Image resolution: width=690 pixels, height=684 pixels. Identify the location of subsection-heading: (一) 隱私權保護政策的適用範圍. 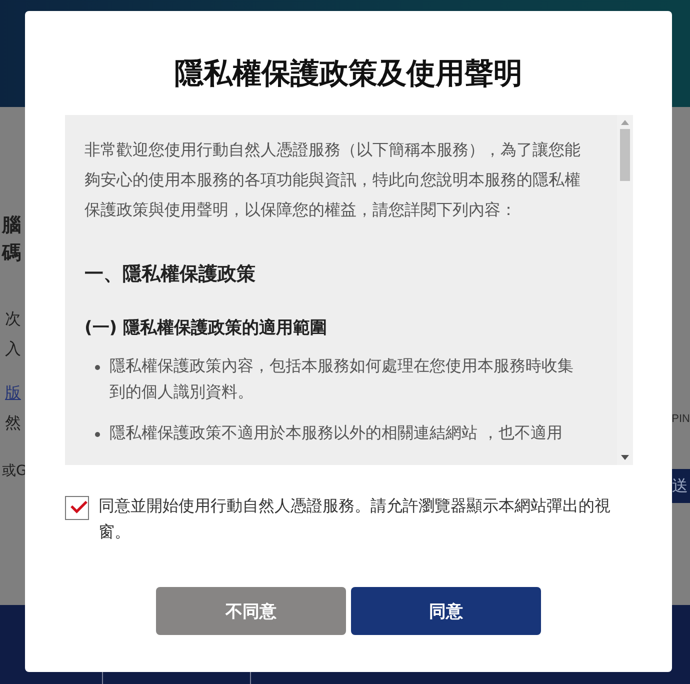
(206, 328).